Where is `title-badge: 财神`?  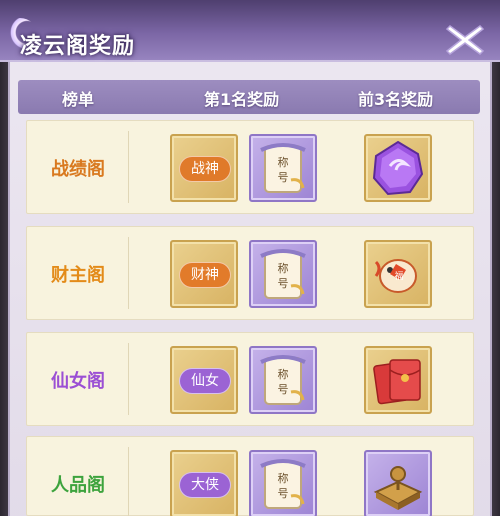
title-badge: 财神 is located at coordinates (205, 275).